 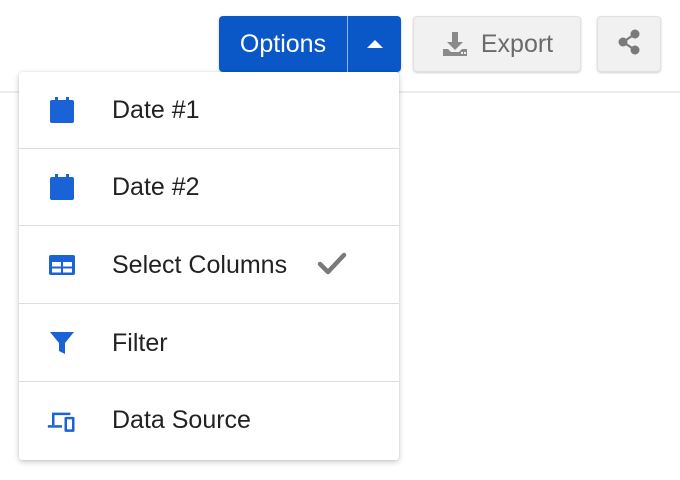 What do you see at coordinates (332, 265) in the screenshot?
I see `check-icon` at bounding box center [332, 265].